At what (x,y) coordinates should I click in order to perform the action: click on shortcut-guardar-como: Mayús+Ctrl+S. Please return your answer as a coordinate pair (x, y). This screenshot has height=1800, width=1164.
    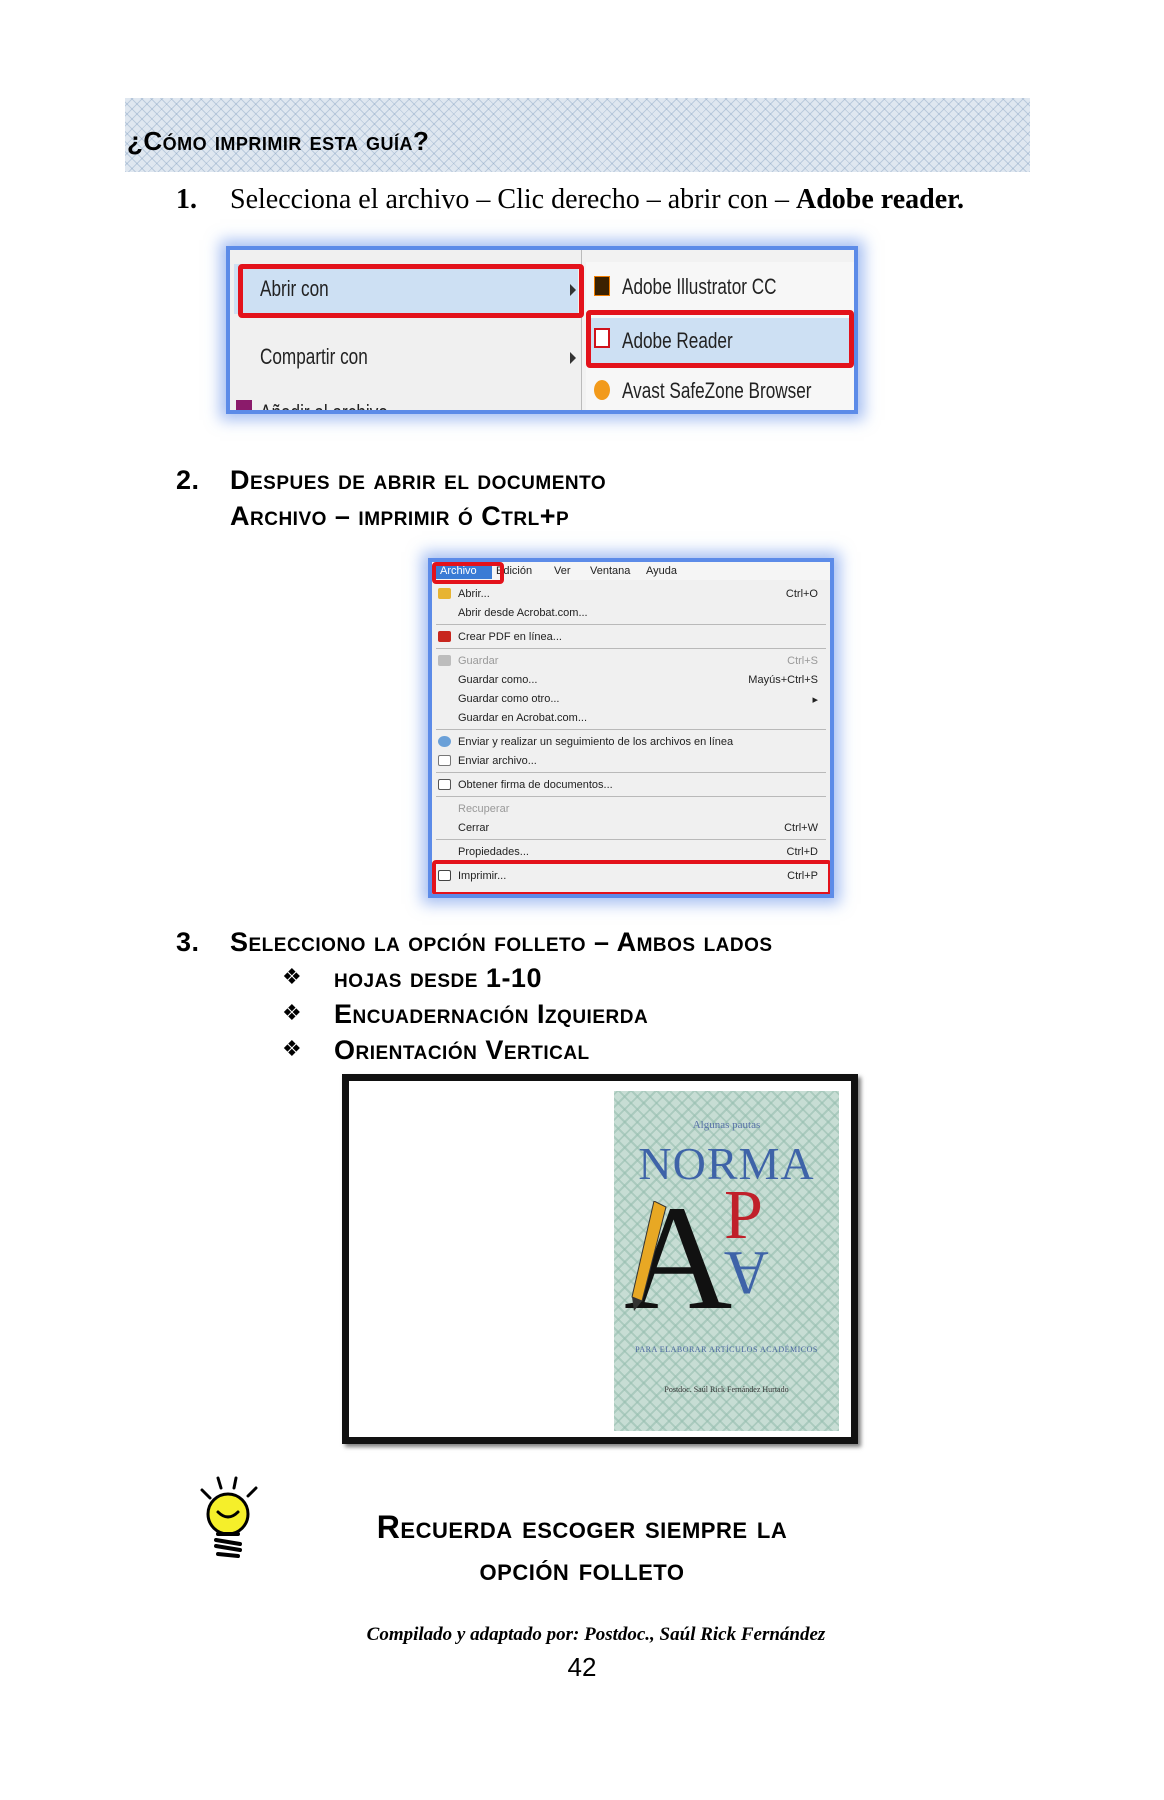
    Looking at the image, I should click on (783, 680).